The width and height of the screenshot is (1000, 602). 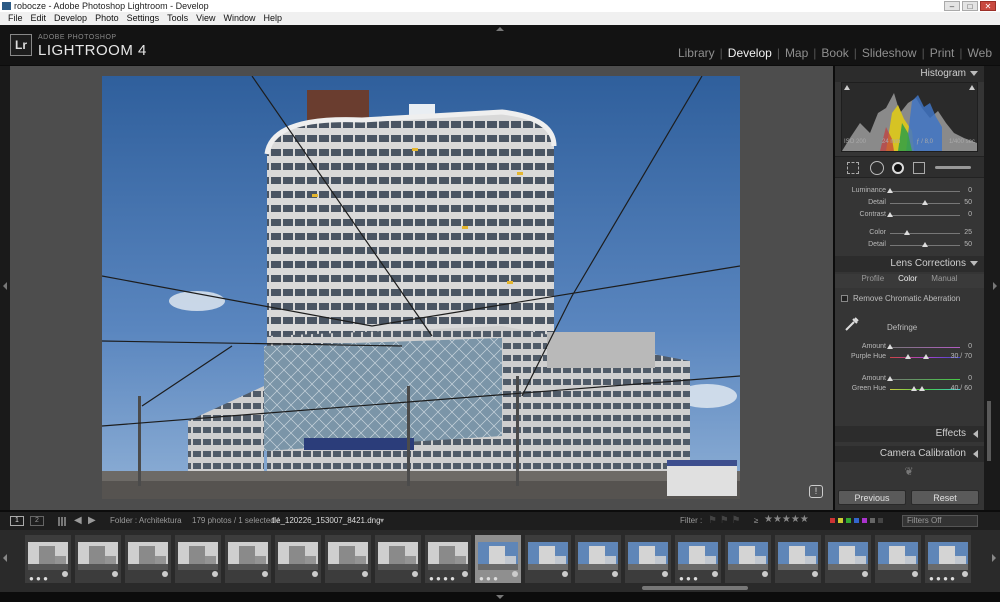 What do you see at coordinates (92, 520) in the screenshot?
I see `forward-arrow-icon: ▶` at bounding box center [92, 520].